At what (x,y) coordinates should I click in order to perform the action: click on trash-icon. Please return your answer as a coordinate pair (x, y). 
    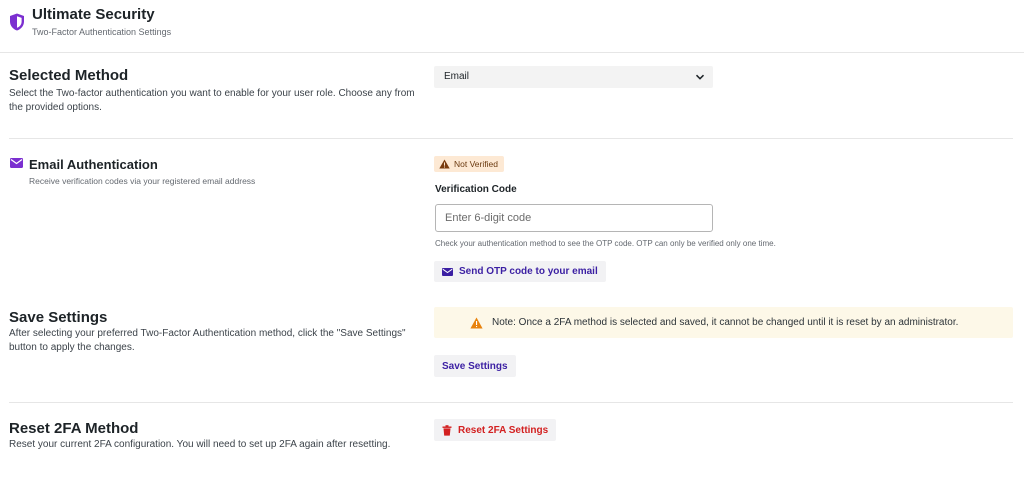
    Looking at the image, I should click on (447, 430).